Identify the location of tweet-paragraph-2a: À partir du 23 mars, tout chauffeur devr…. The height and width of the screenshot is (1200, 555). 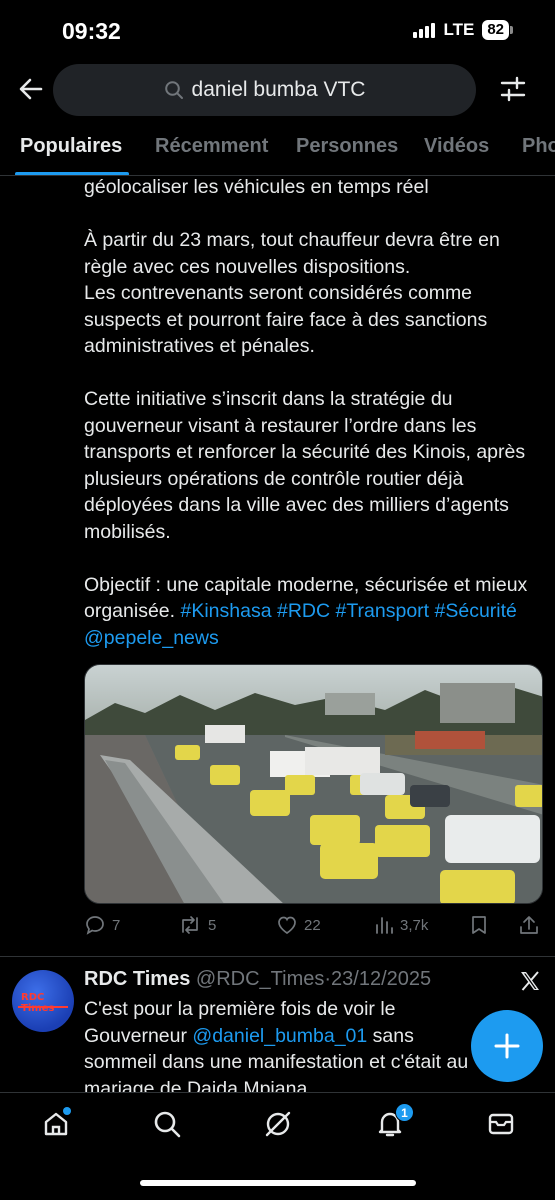
(292, 253).